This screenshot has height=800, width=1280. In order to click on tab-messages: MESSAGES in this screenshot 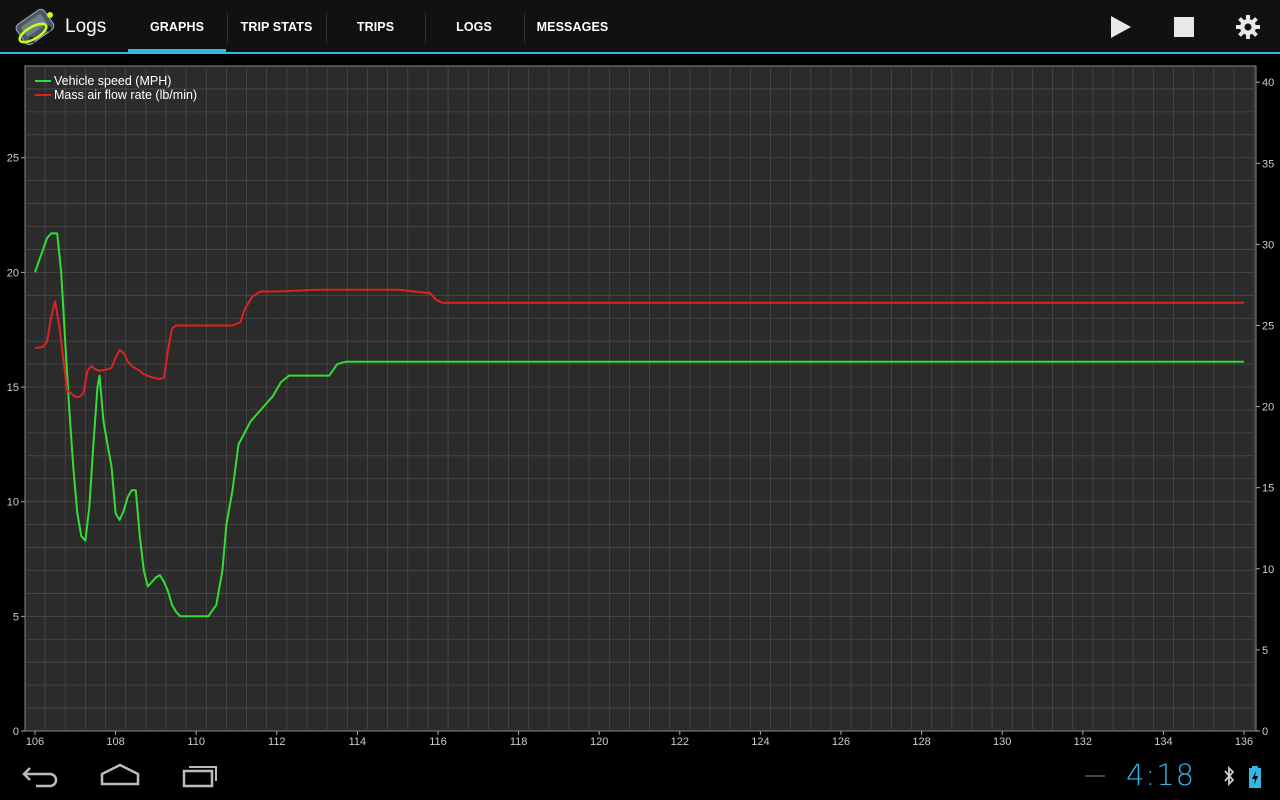, I will do `click(572, 26)`.